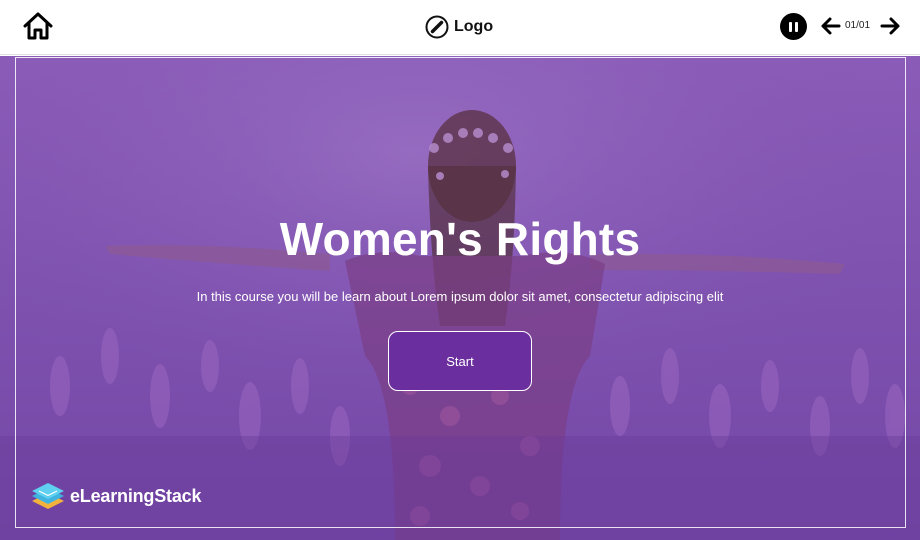 The height and width of the screenshot is (540, 920). I want to click on arrow-right-icon, so click(890, 26).